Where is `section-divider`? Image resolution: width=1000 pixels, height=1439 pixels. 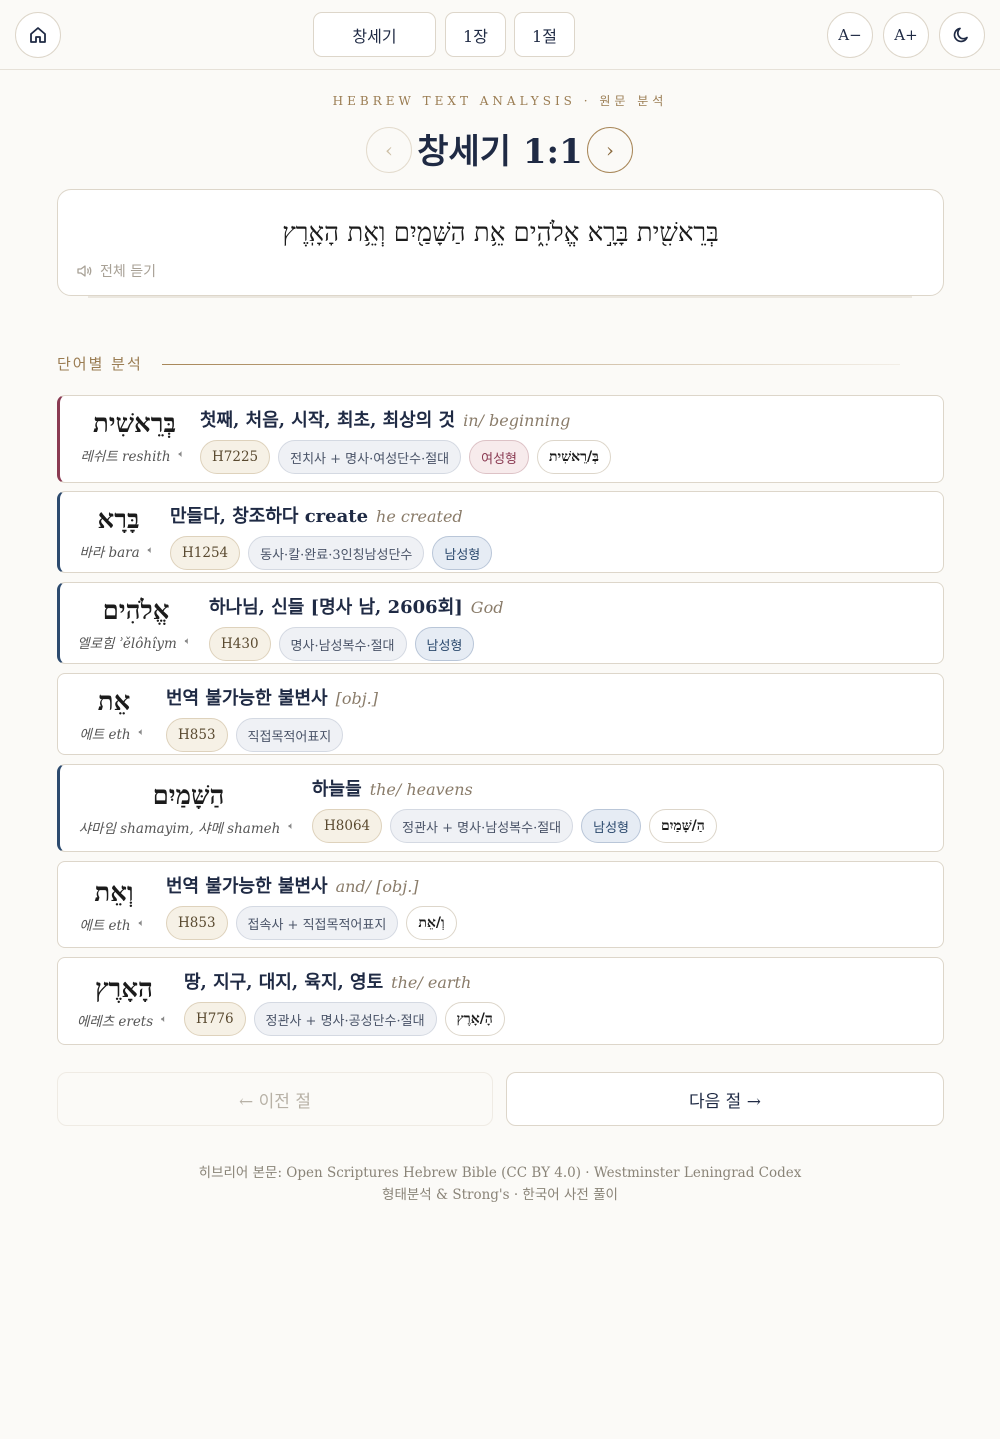
section-divider is located at coordinates (531, 364).